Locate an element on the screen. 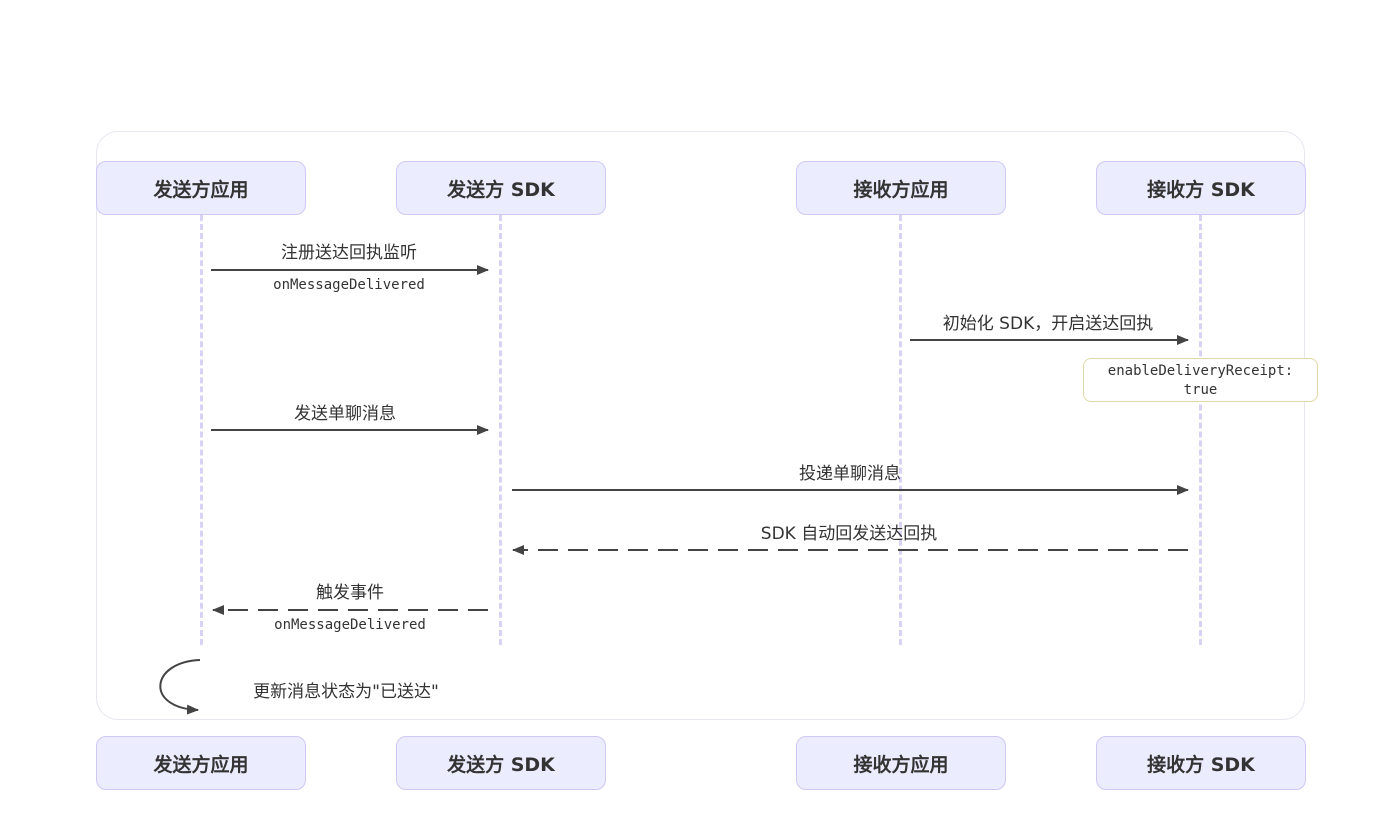 Image resolution: width=1400 pixels, height=820 pixels. note-delivery-receipt: enableDeliveryReceipt: true is located at coordinates (1200, 380).